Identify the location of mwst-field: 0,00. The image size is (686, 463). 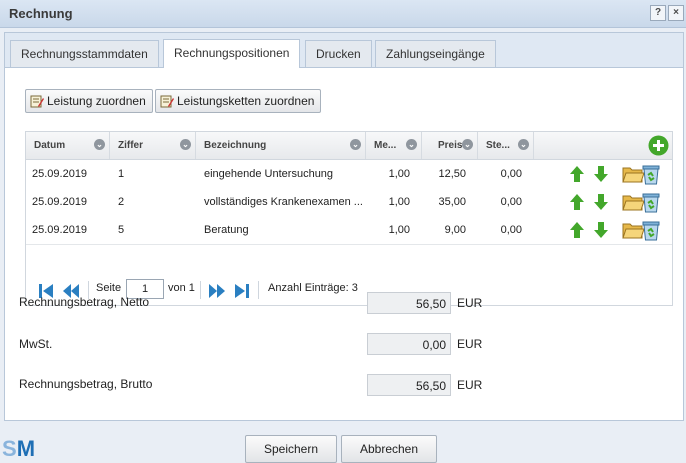
(409, 344).